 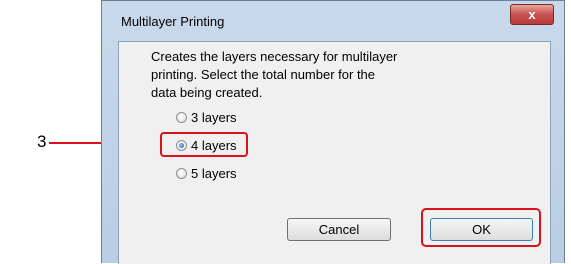 What do you see at coordinates (42, 141) in the screenshot?
I see `callout-number: 3` at bounding box center [42, 141].